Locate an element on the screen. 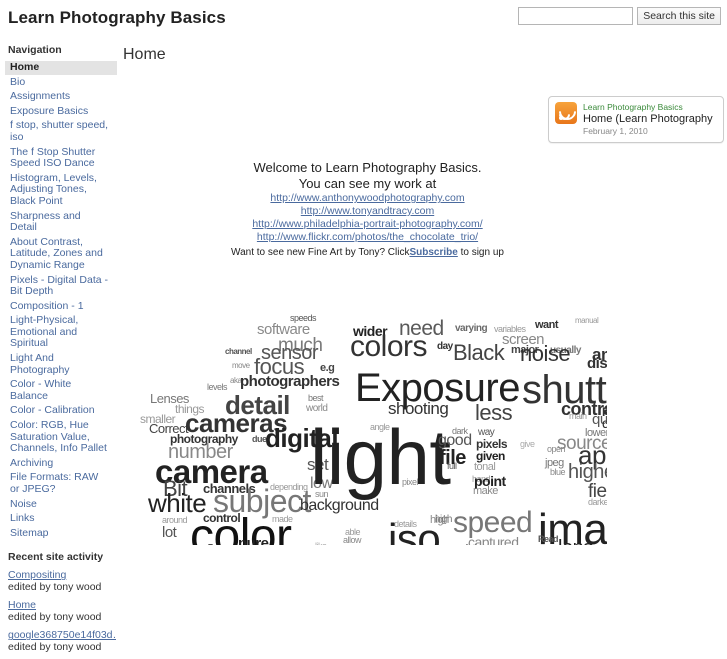 This screenshot has height=659, width=727. welcome-line-2: You can see my work at is located at coordinates (367, 183).